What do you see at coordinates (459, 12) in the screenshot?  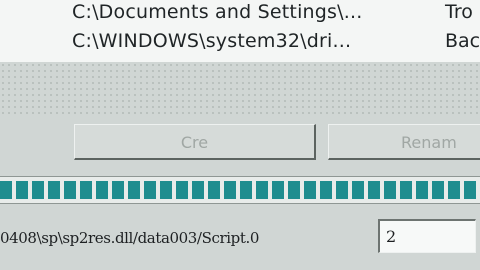 I see `file-type-cell: Tro` at bounding box center [459, 12].